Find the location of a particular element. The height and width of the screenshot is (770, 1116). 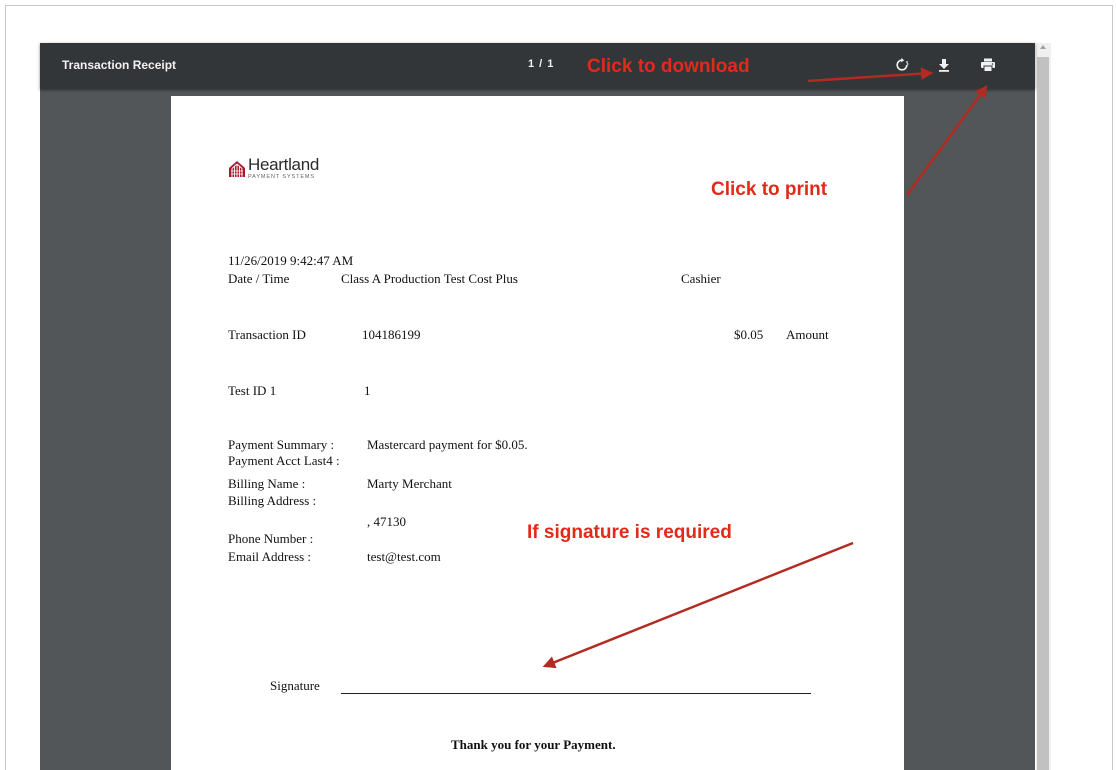

amount-value: $0.05 is located at coordinates (749, 334).